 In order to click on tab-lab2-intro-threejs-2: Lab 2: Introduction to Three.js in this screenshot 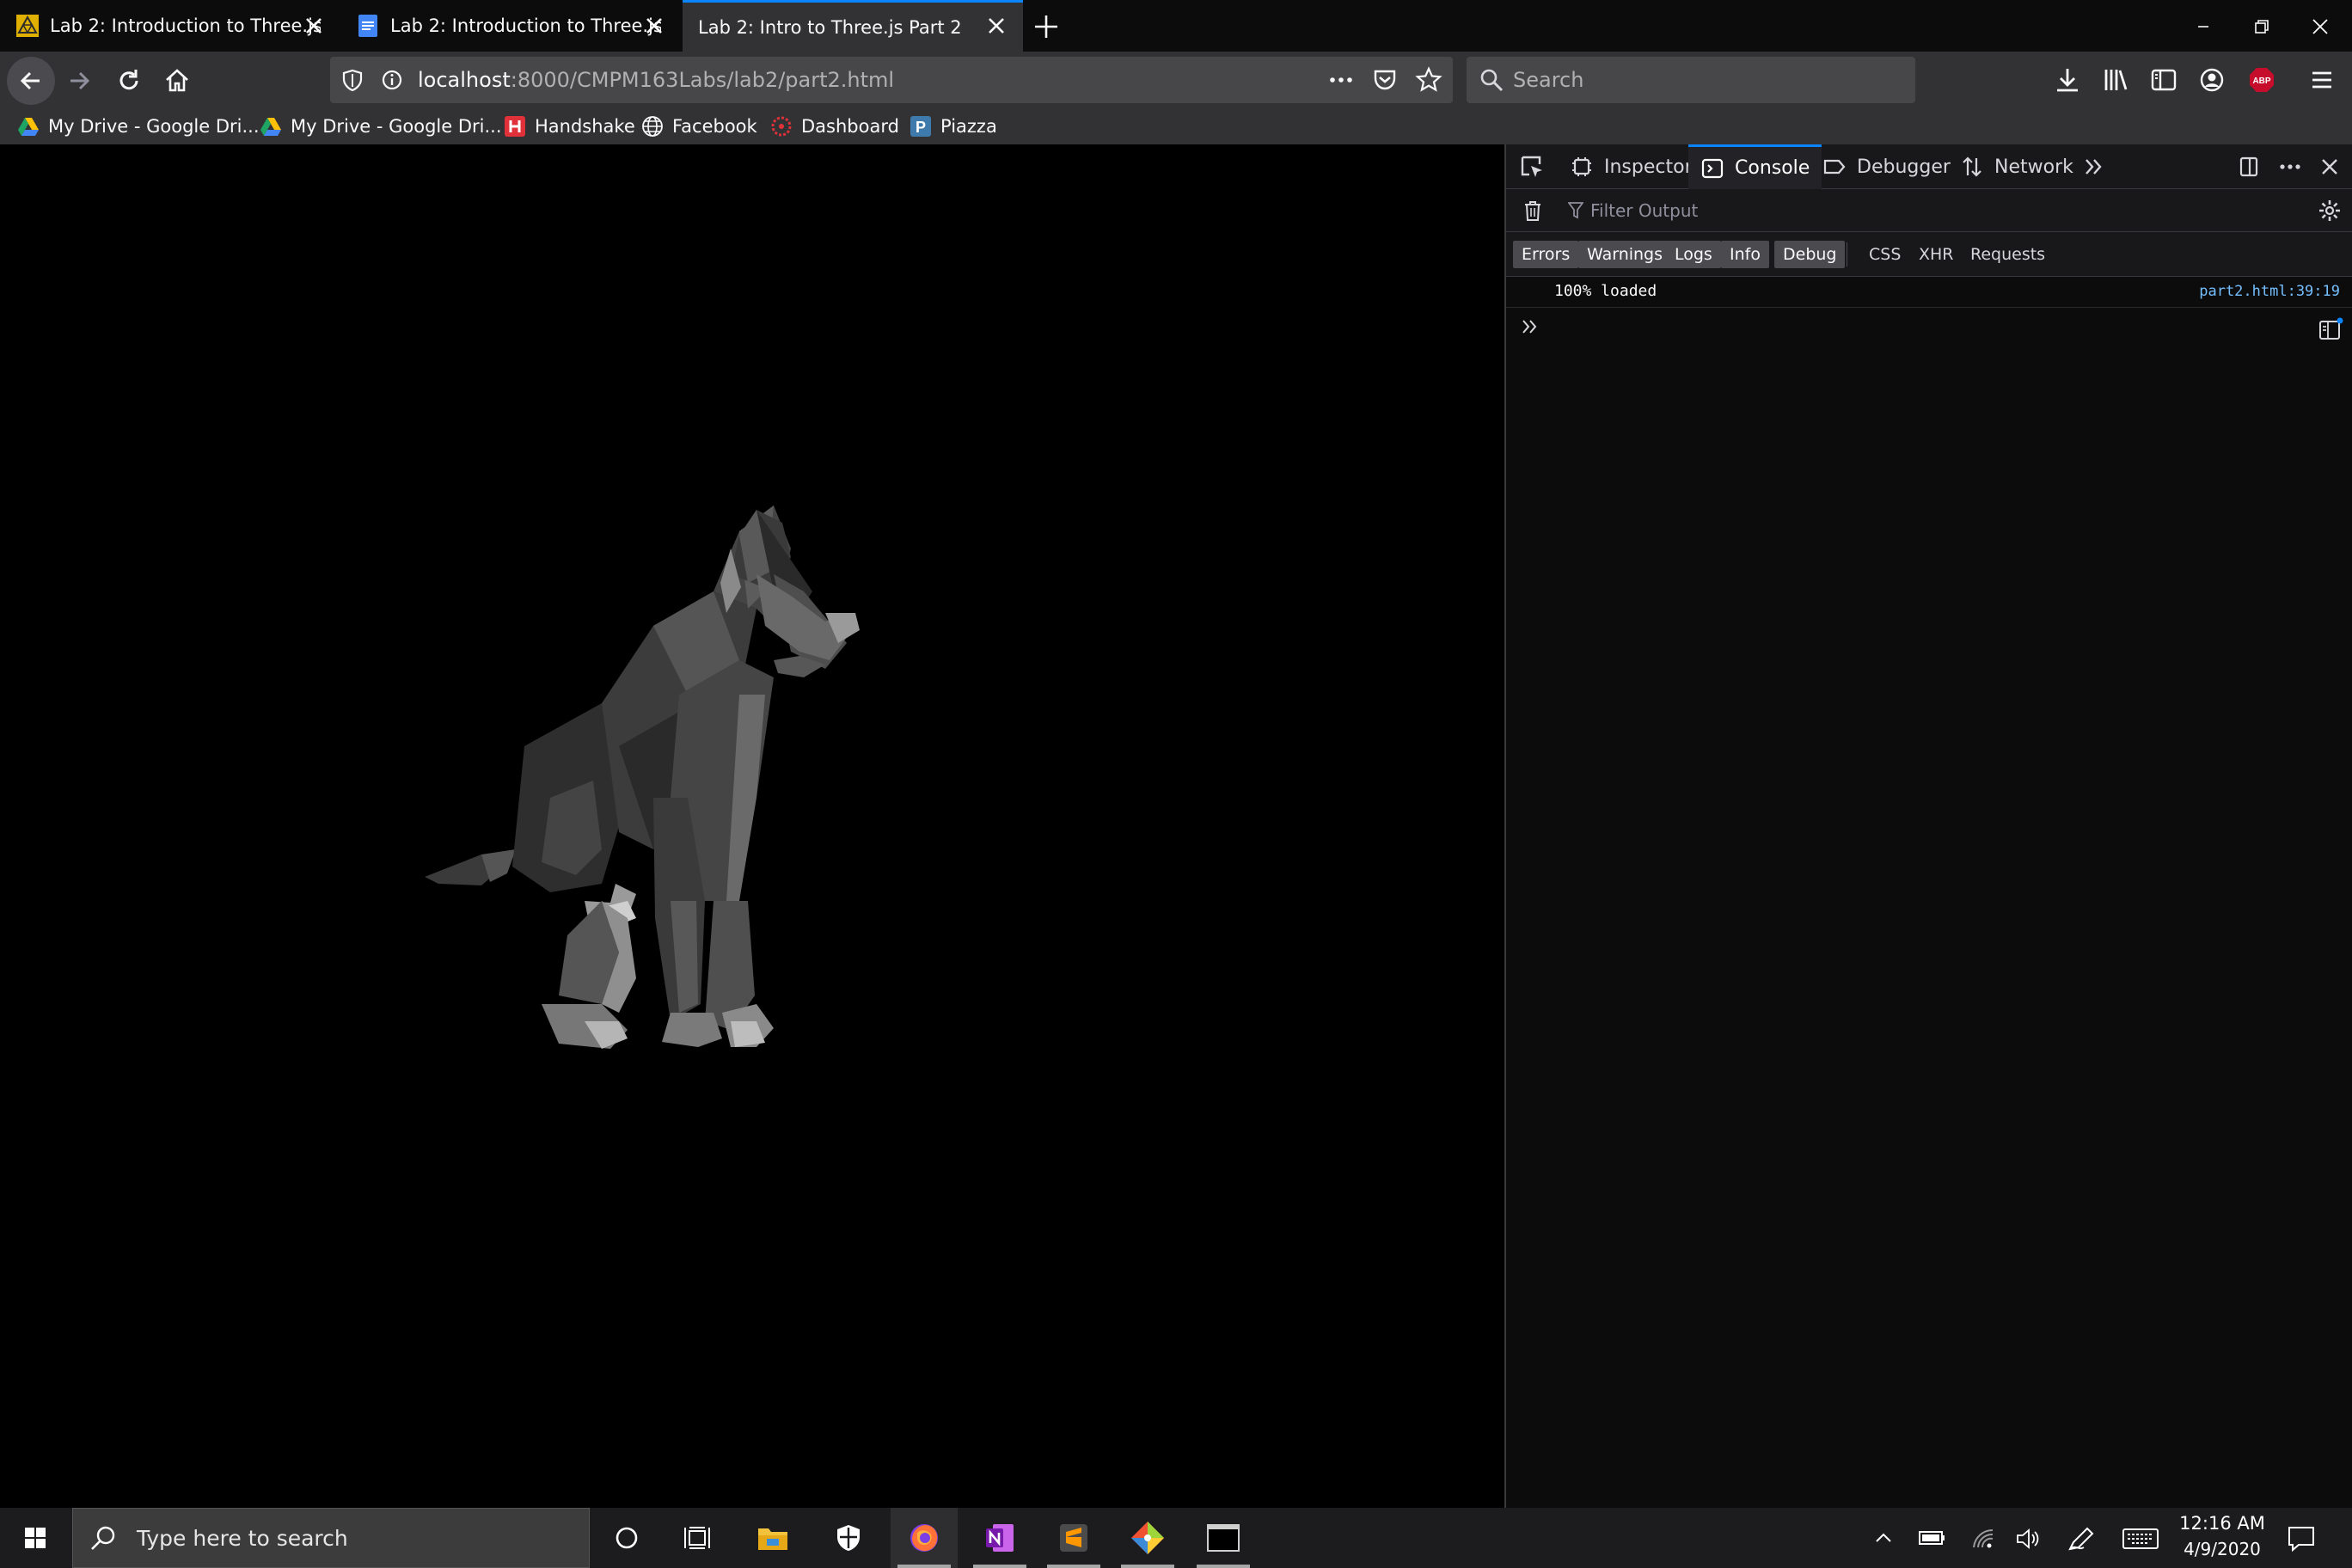, I will do `click(511, 26)`.